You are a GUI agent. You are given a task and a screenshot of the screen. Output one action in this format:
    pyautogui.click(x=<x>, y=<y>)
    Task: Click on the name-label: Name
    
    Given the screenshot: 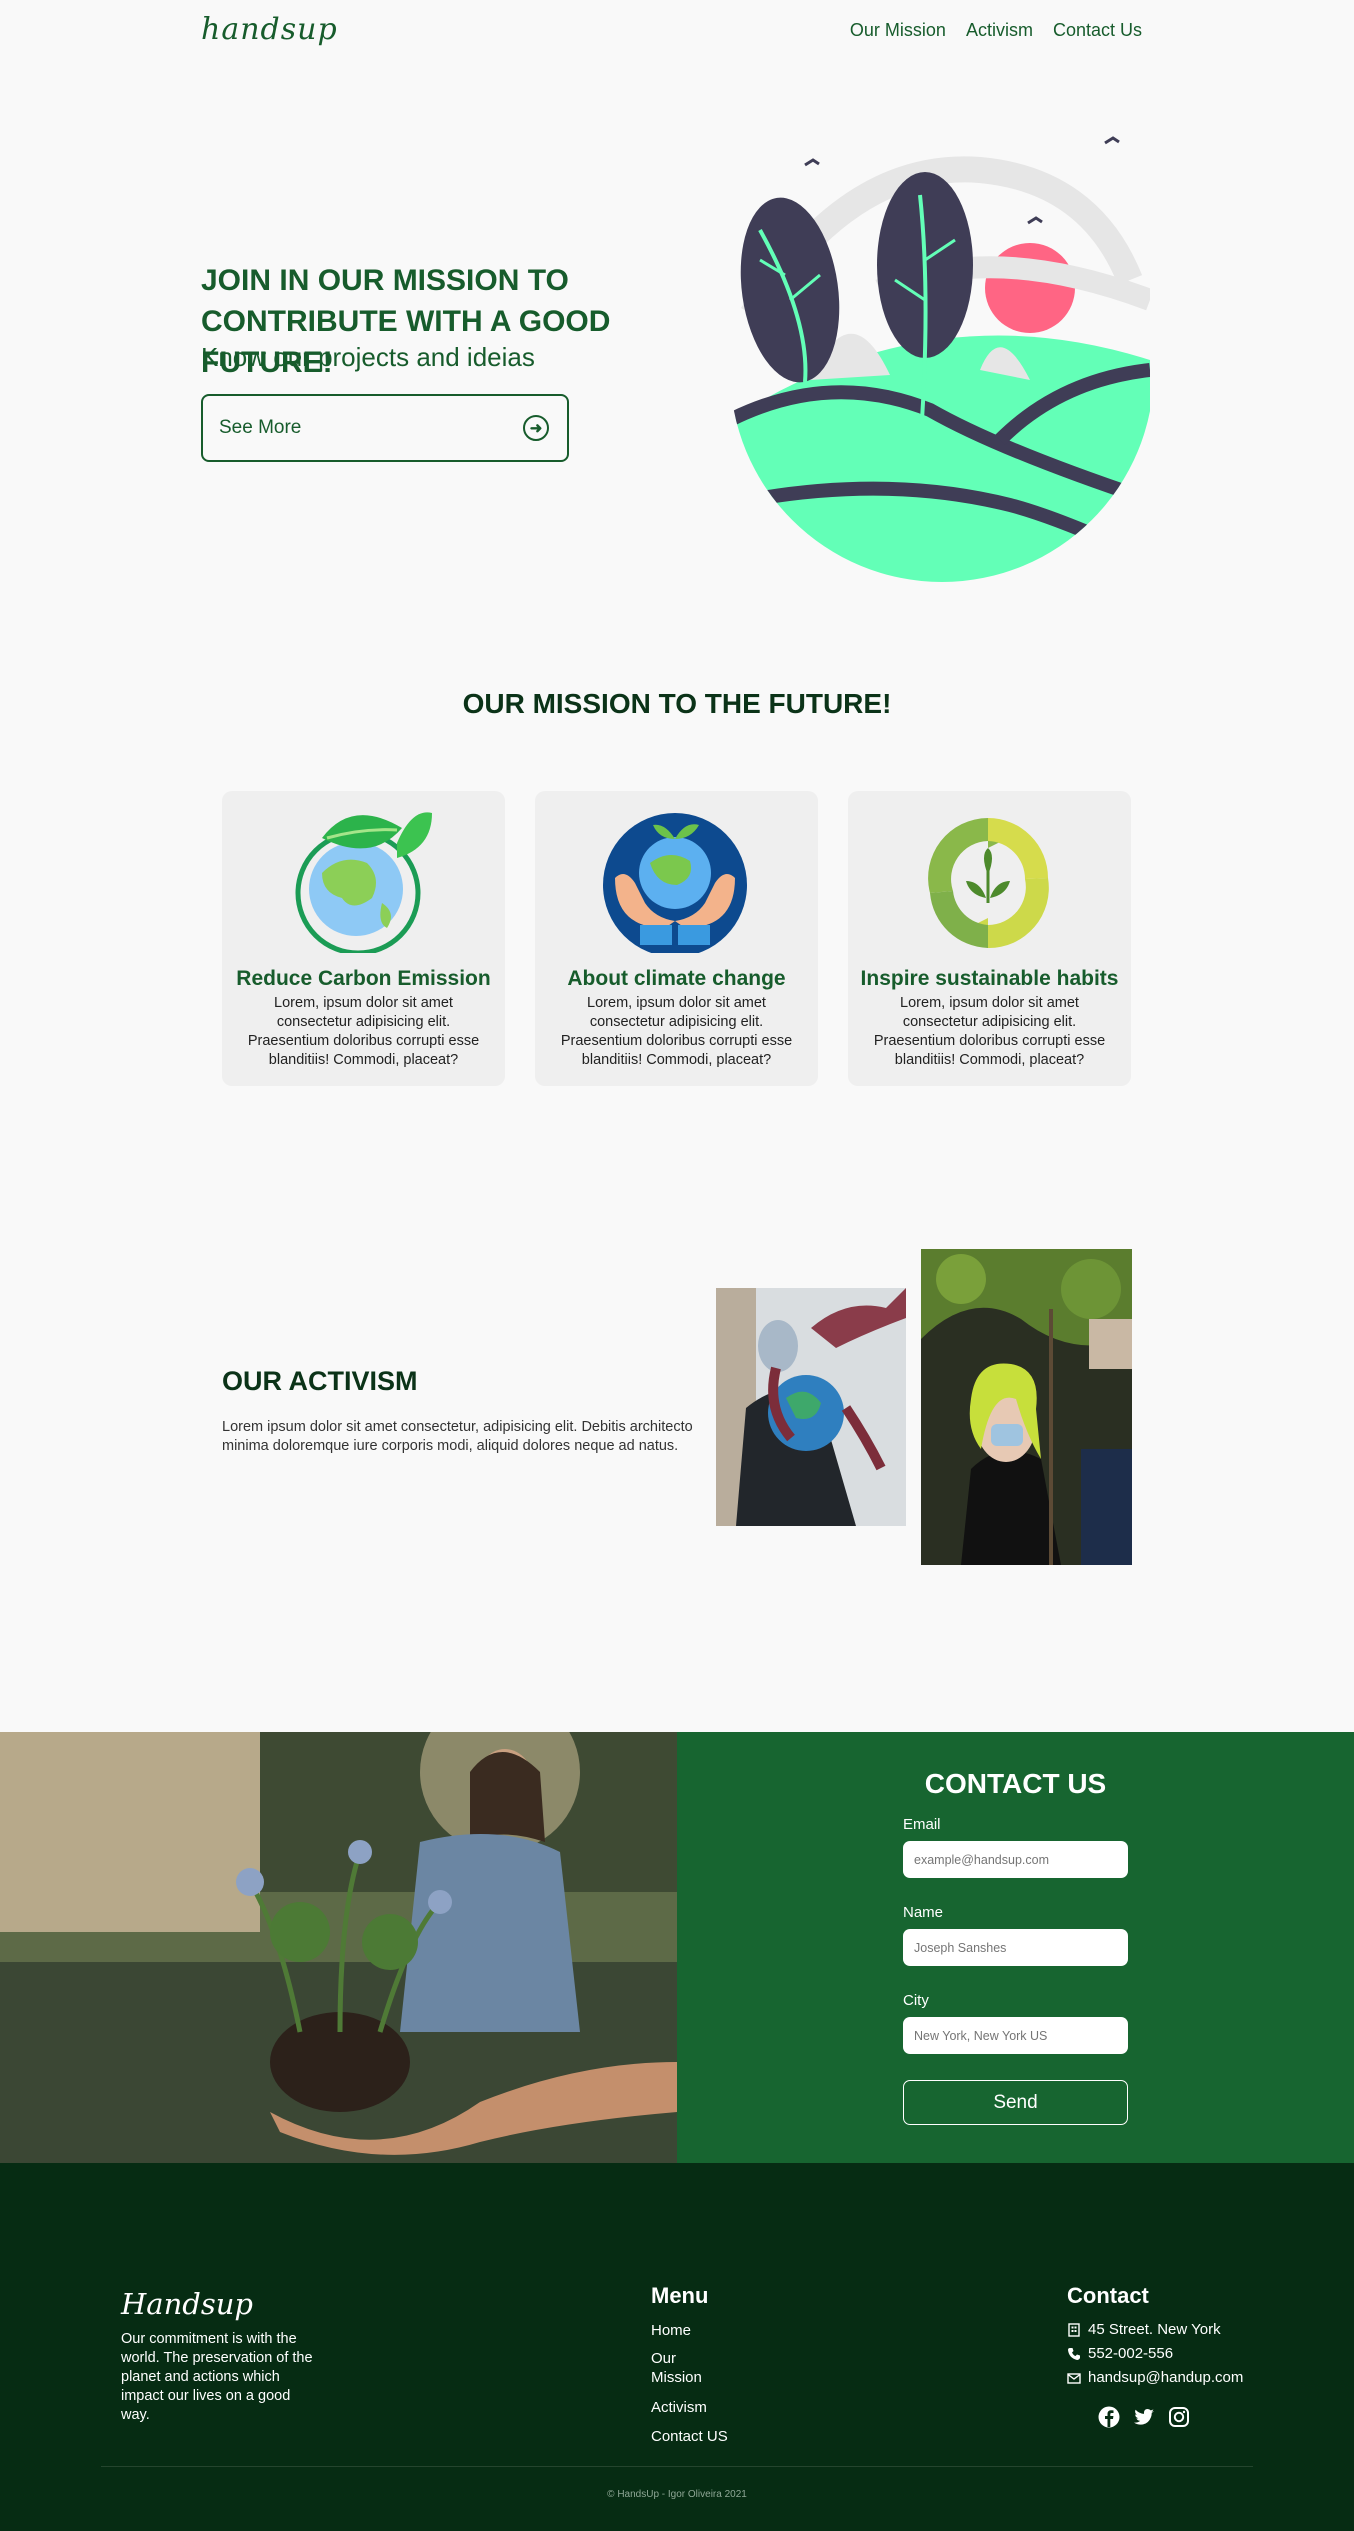 What is the action you would take?
    pyautogui.click(x=923, y=1912)
    